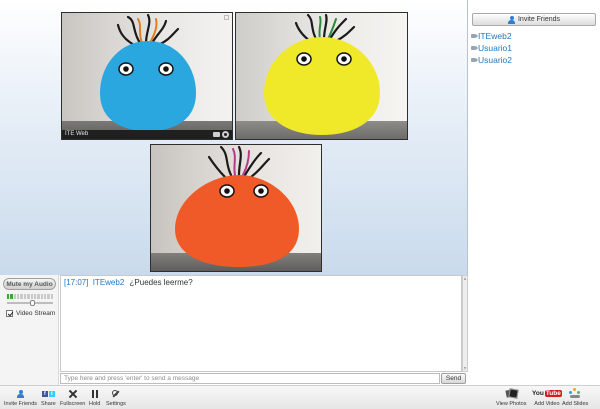  Describe the element at coordinates (495, 36) in the screenshot. I see `user-name: ITEweb2` at that location.